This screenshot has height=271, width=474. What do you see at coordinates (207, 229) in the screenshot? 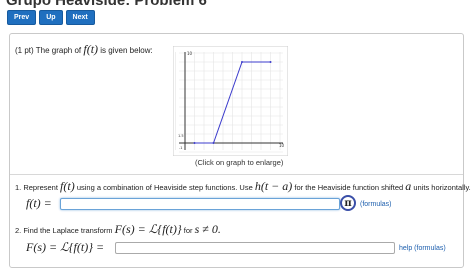
I see `q2-cond: s ≠ 0.` at bounding box center [207, 229].